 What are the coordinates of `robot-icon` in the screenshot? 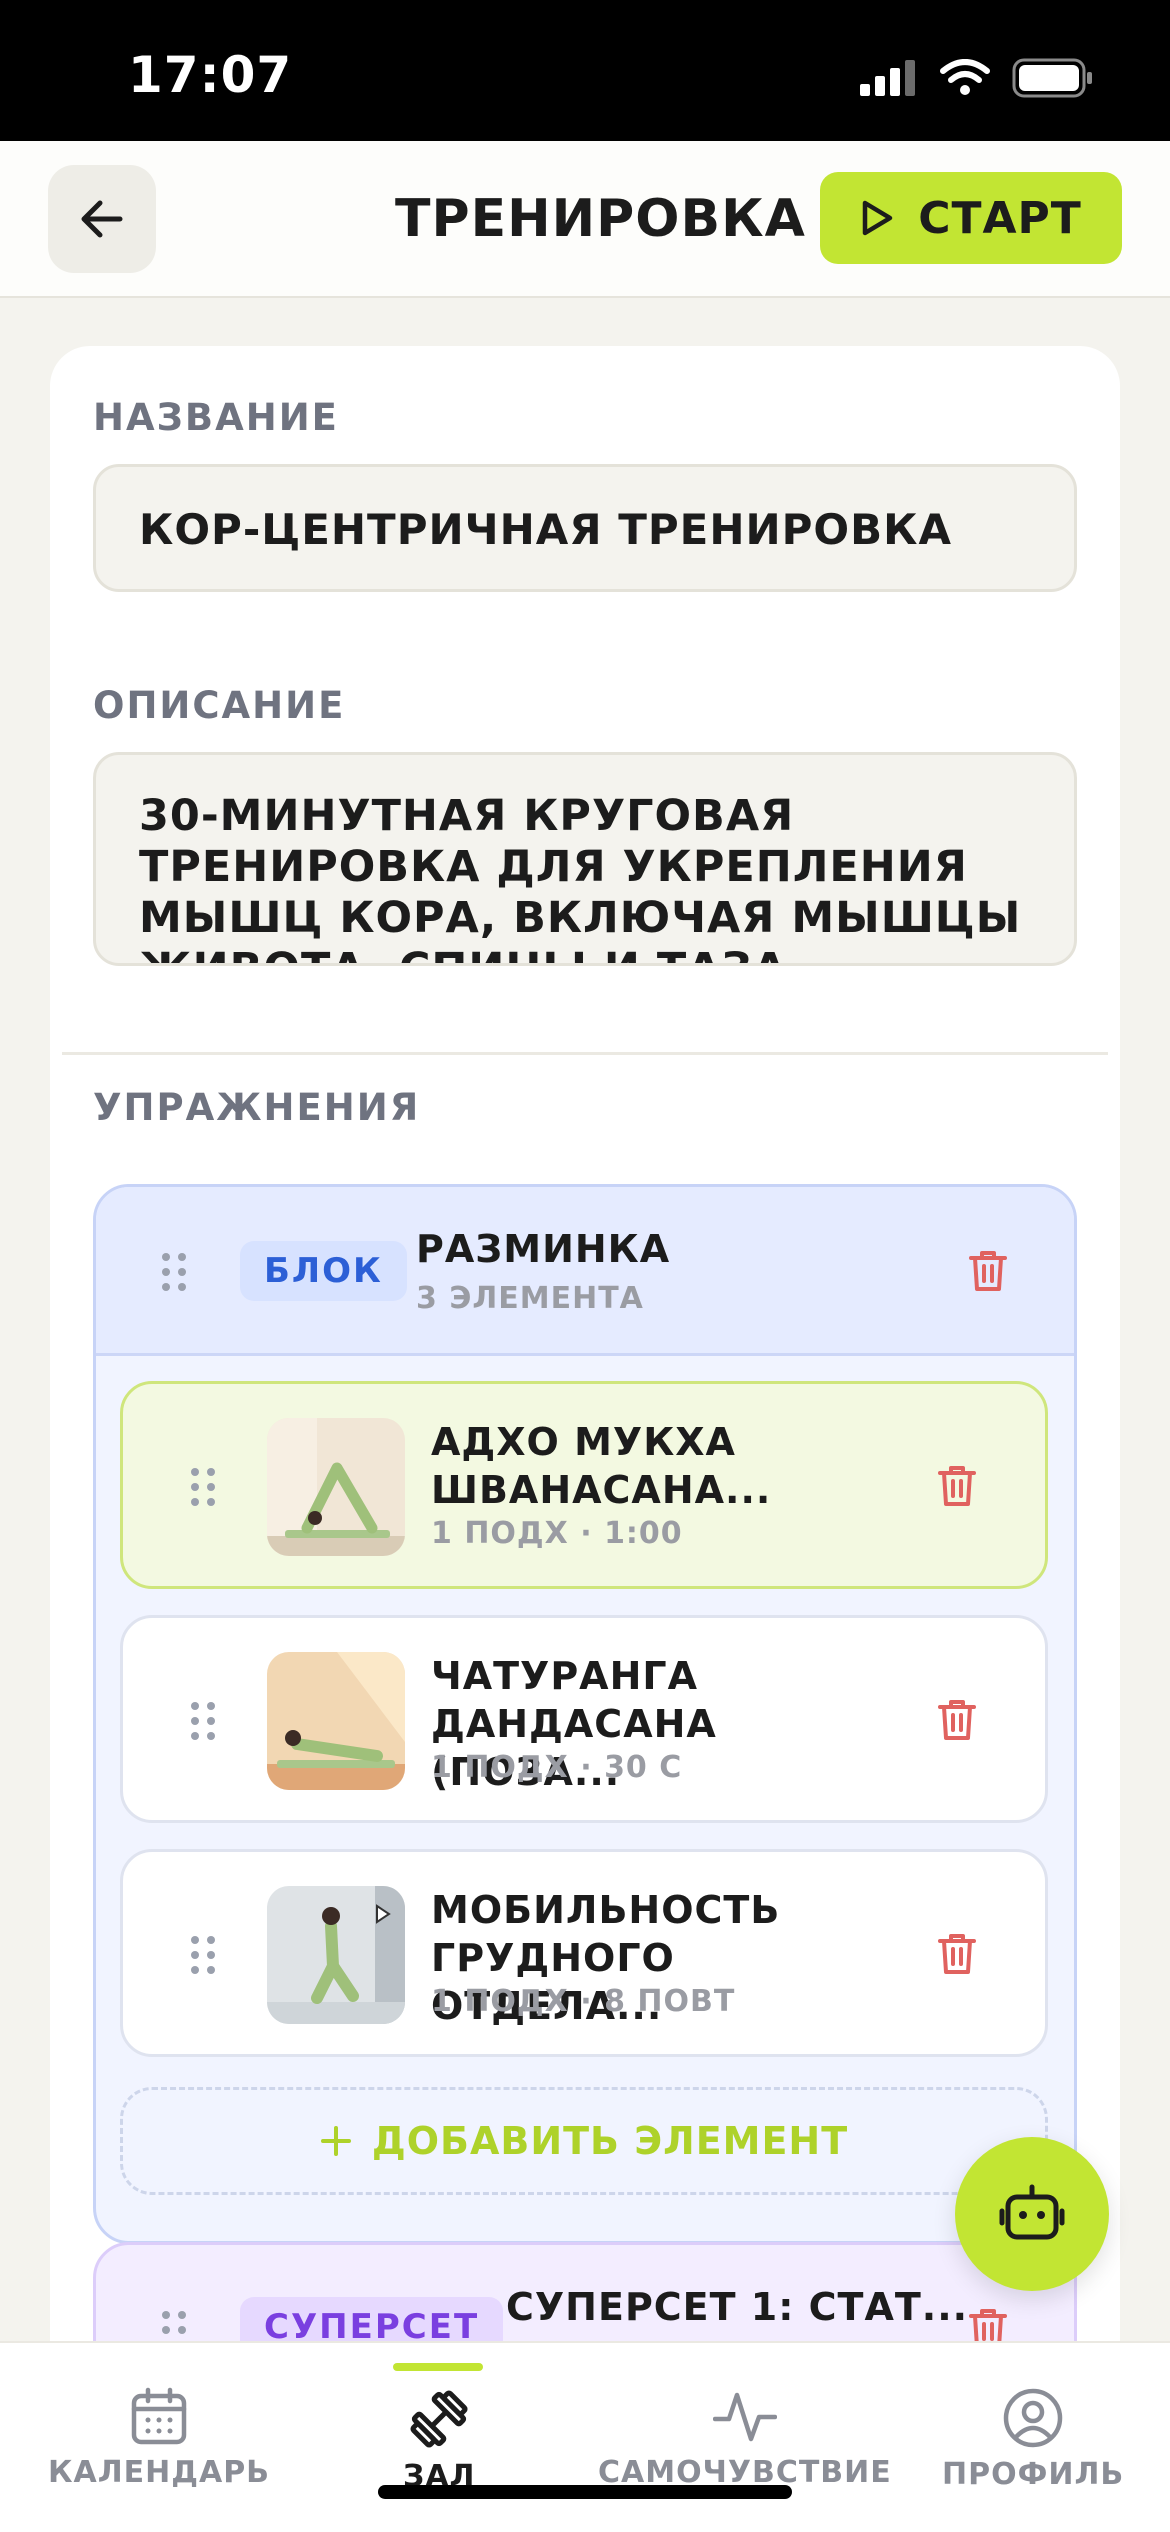 It's located at (1032, 2212).